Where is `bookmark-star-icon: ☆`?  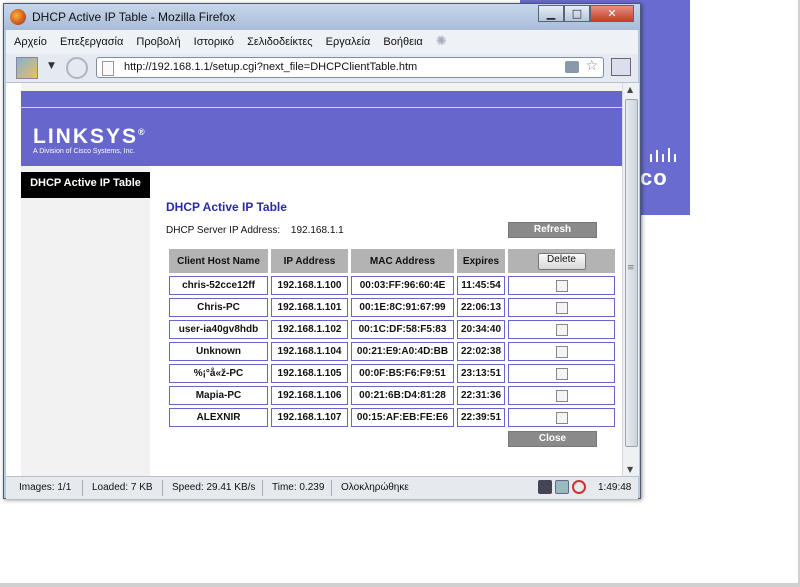 bookmark-star-icon: ☆ is located at coordinates (591, 66).